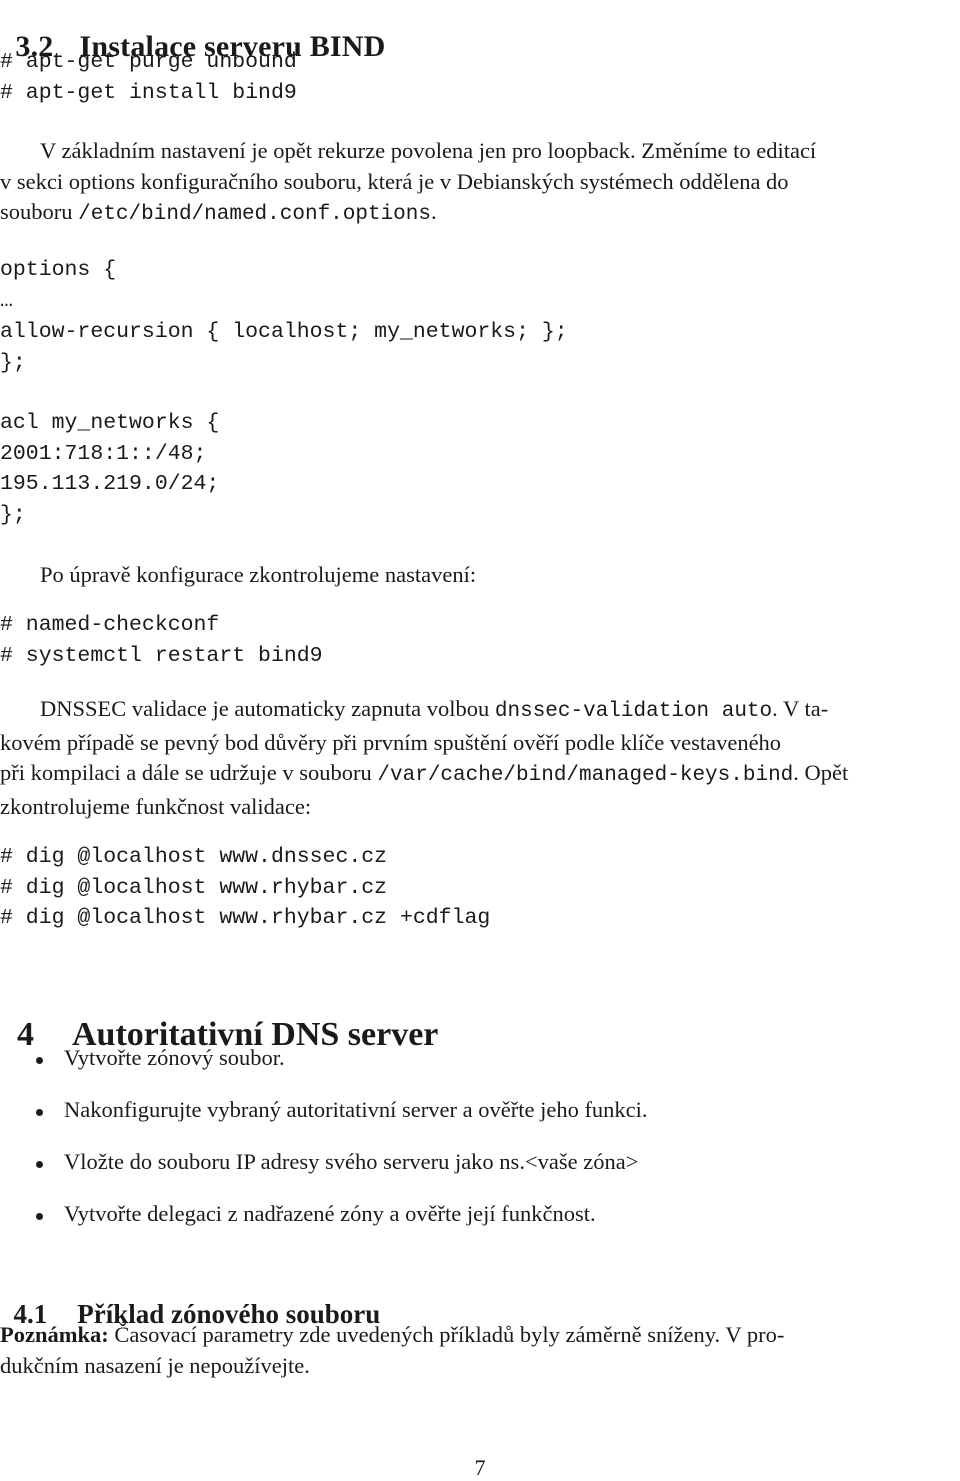 The width and height of the screenshot is (960, 1481). I want to click on code-line-dig: # dig @localhost www.dnssec.cz, so click(194, 857).